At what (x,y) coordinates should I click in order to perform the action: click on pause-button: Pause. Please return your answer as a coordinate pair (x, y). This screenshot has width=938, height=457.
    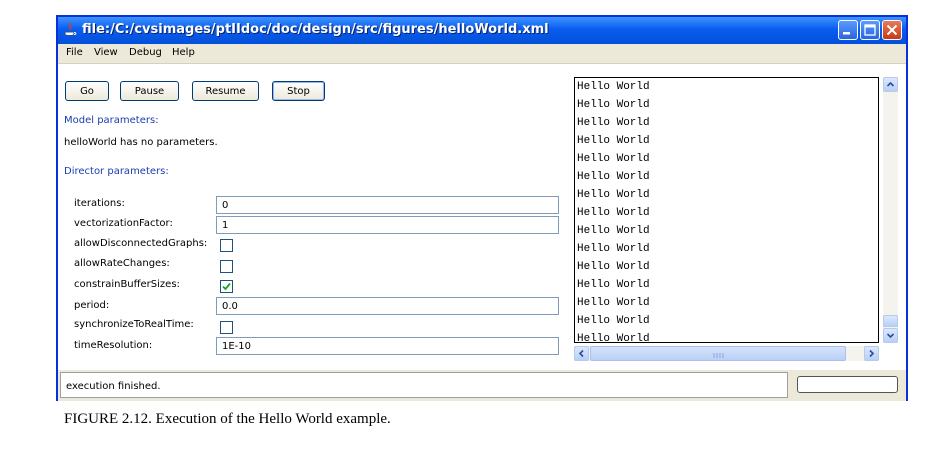
    Looking at the image, I should click on (149, 91).